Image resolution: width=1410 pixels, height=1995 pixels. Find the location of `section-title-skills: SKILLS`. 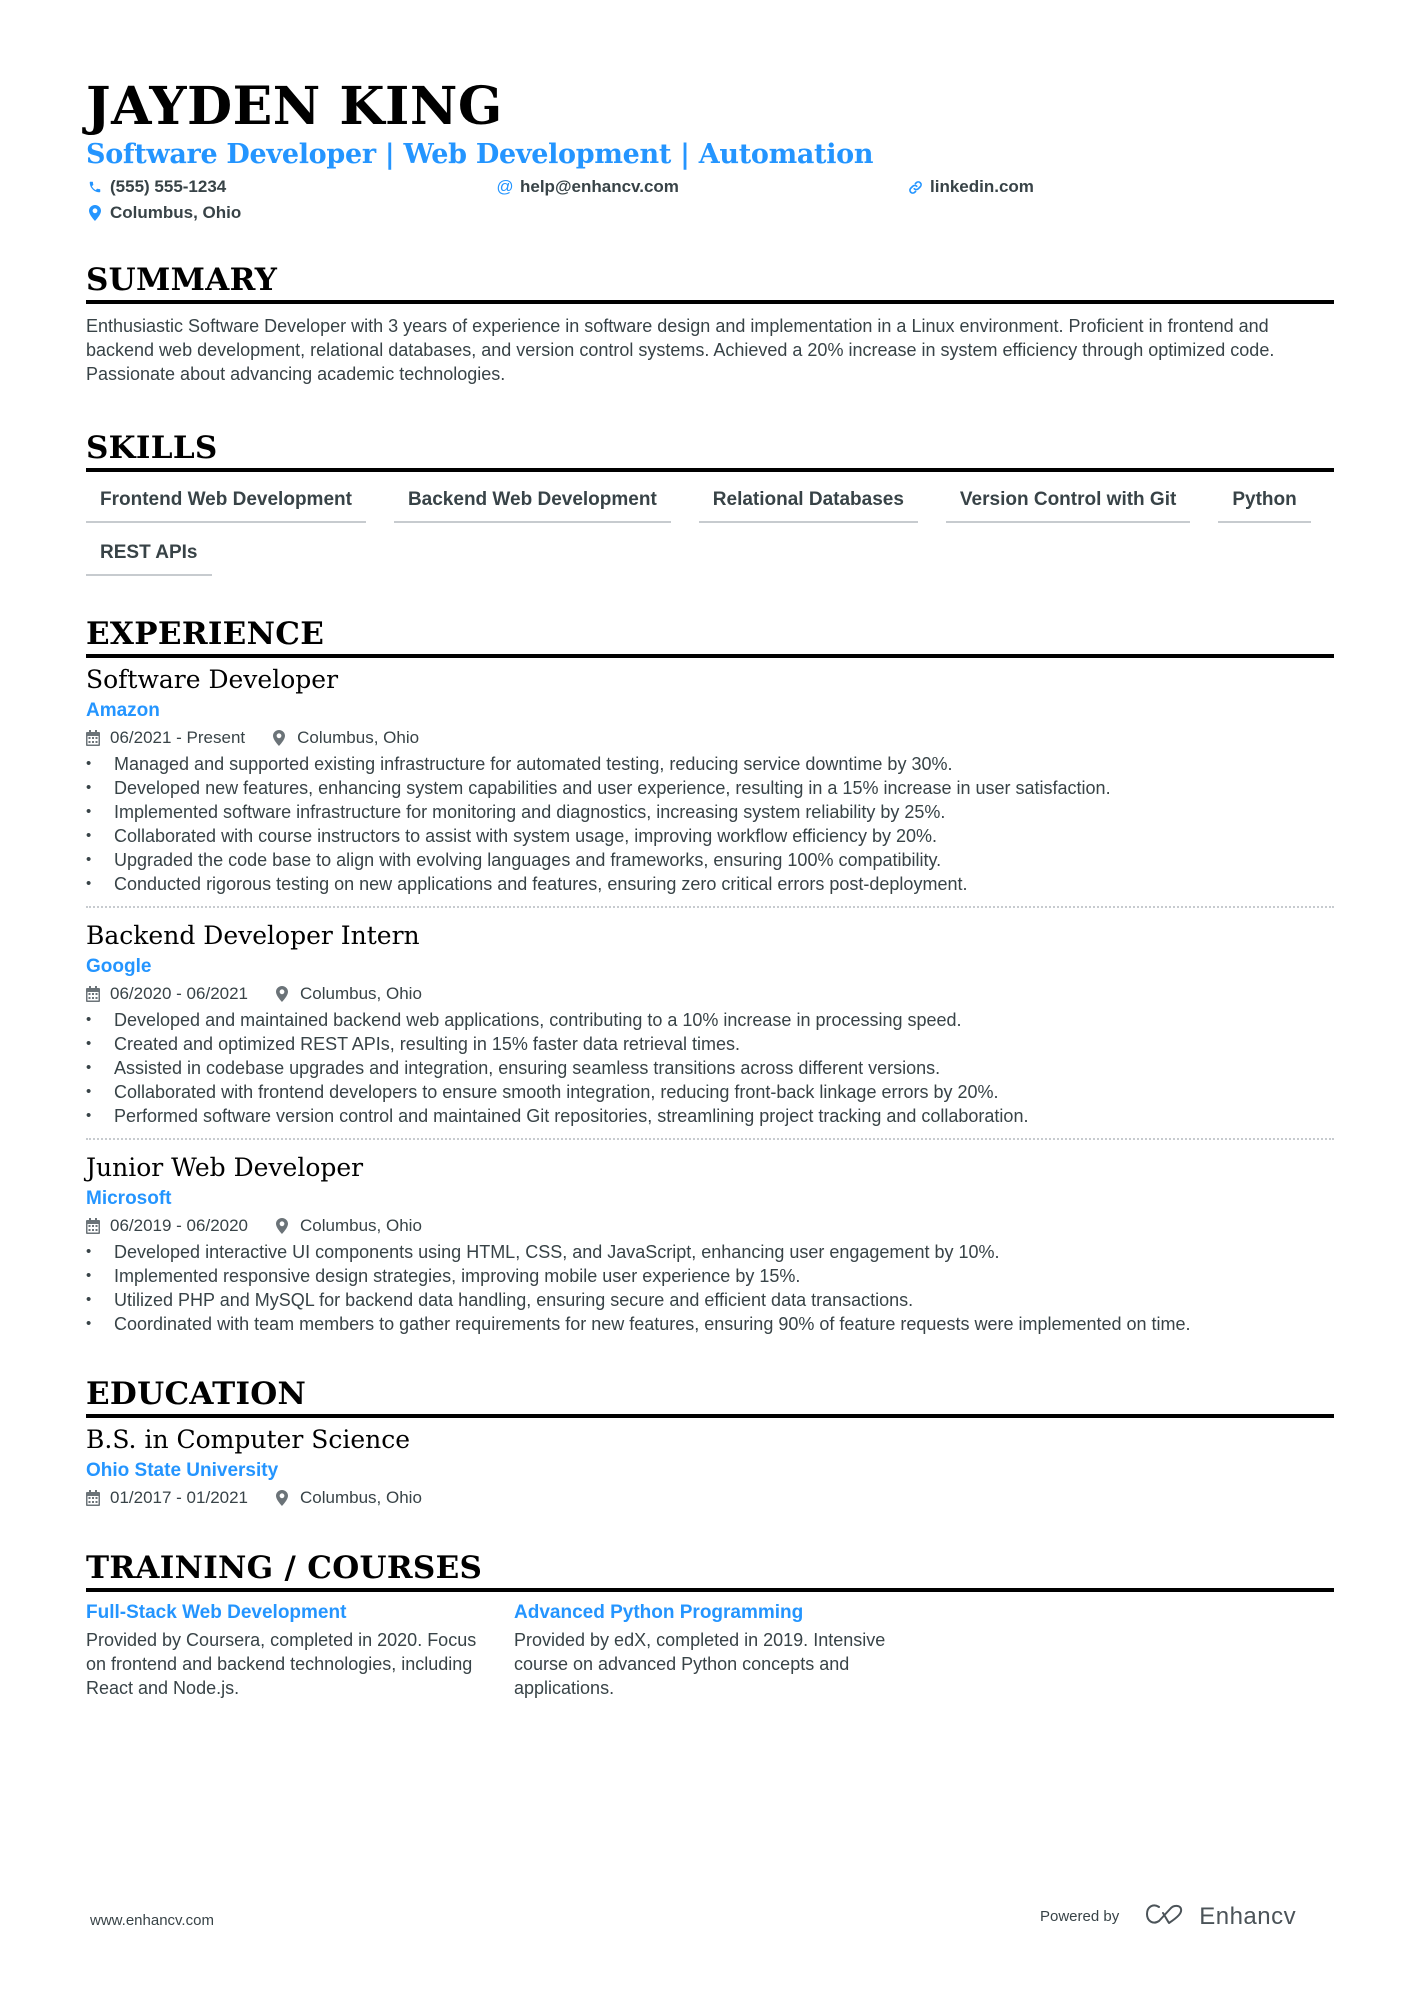

section-title-skills: SKILLS is located at coordinates (152, 448).